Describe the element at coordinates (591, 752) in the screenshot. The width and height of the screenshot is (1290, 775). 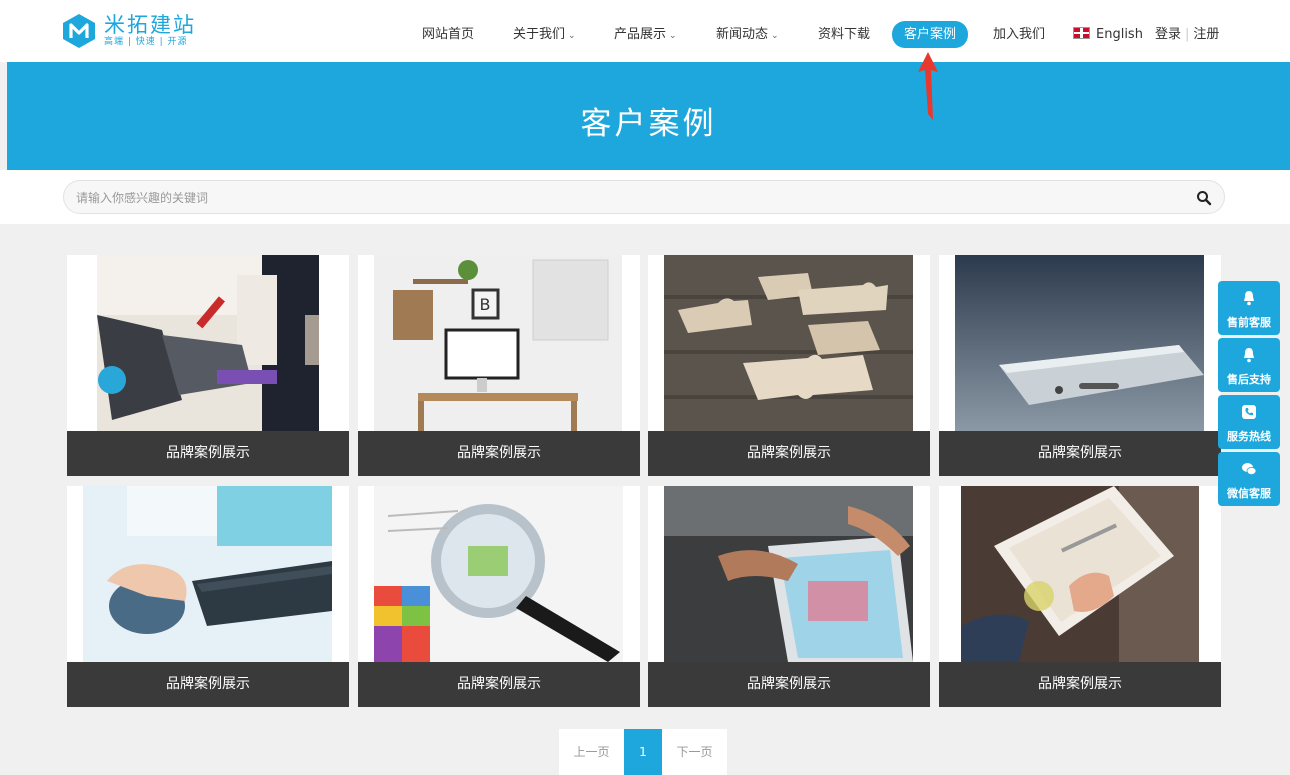
I see `prev-page-button: 上一页` at that location.